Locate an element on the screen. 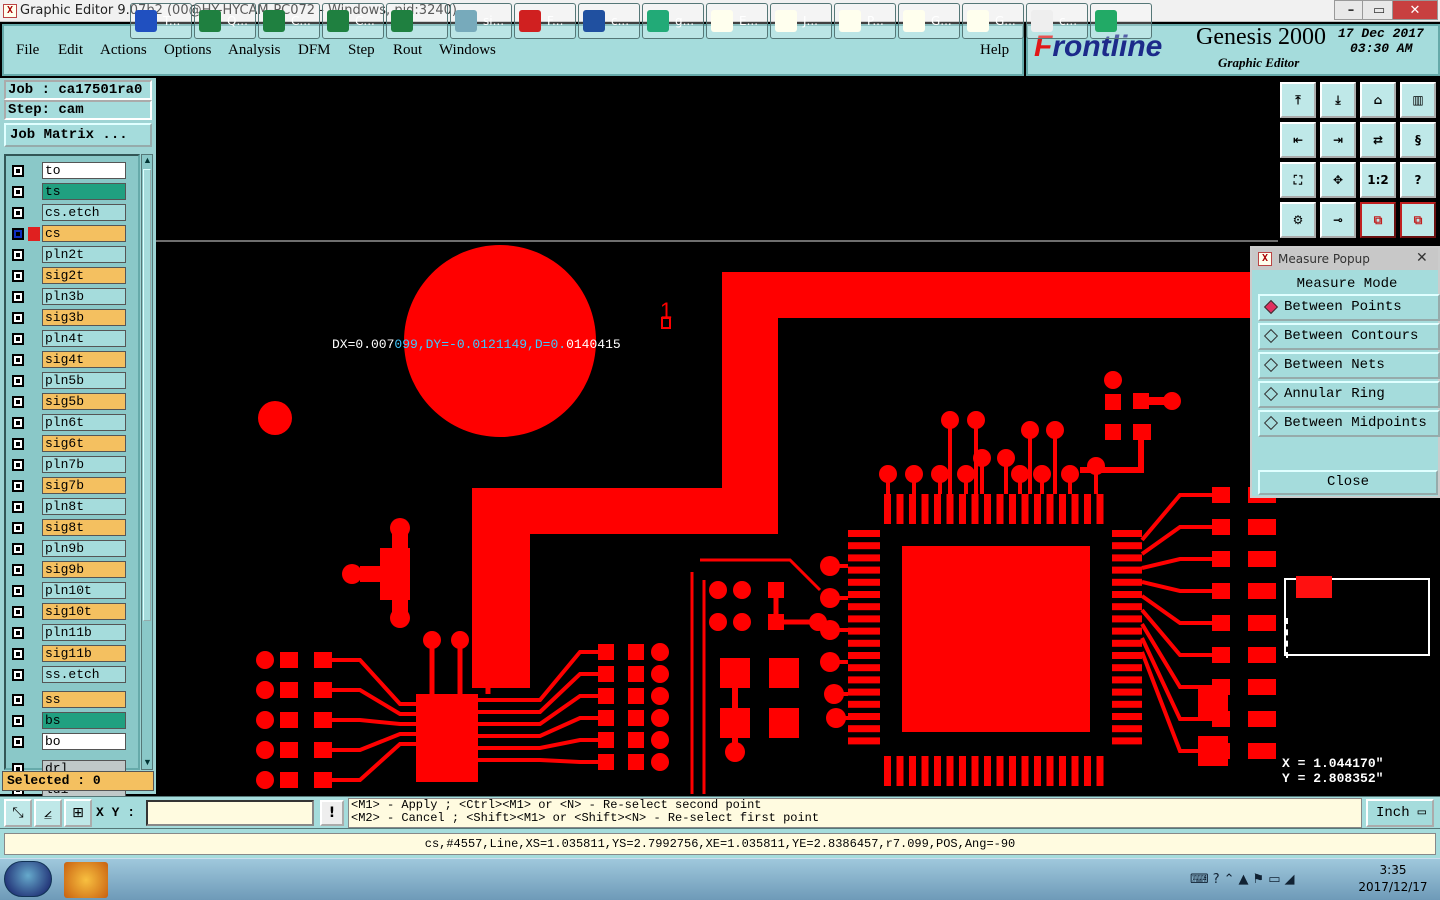 The width and height of the screenshot is (1440, 900). unit-selector: Inch ▭ is located at coordinates (1400, 813).